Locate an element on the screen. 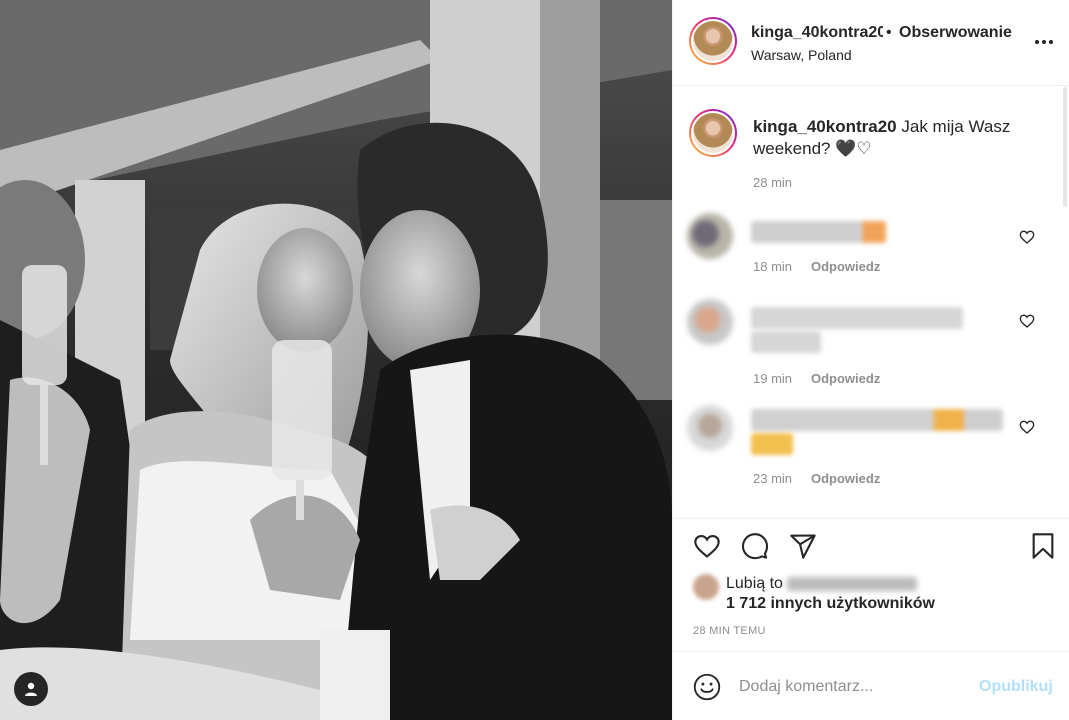  publish-button: Opublikuj is located at coordinates (1016, 687).